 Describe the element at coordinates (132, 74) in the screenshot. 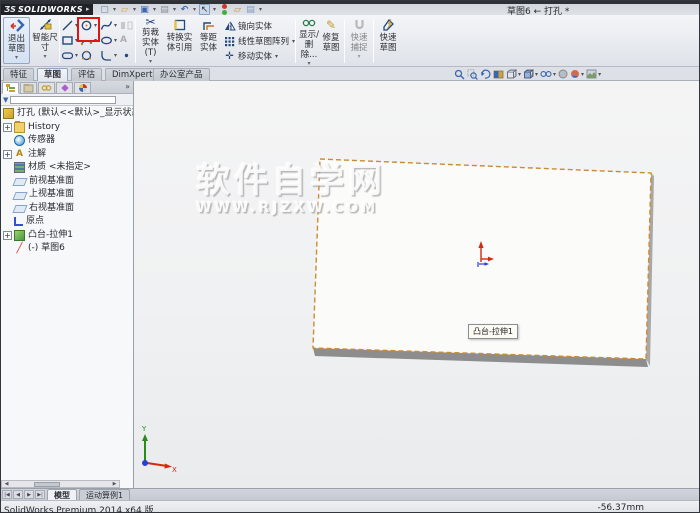

I see `tab-dimxpert: DimXpert` at that location.